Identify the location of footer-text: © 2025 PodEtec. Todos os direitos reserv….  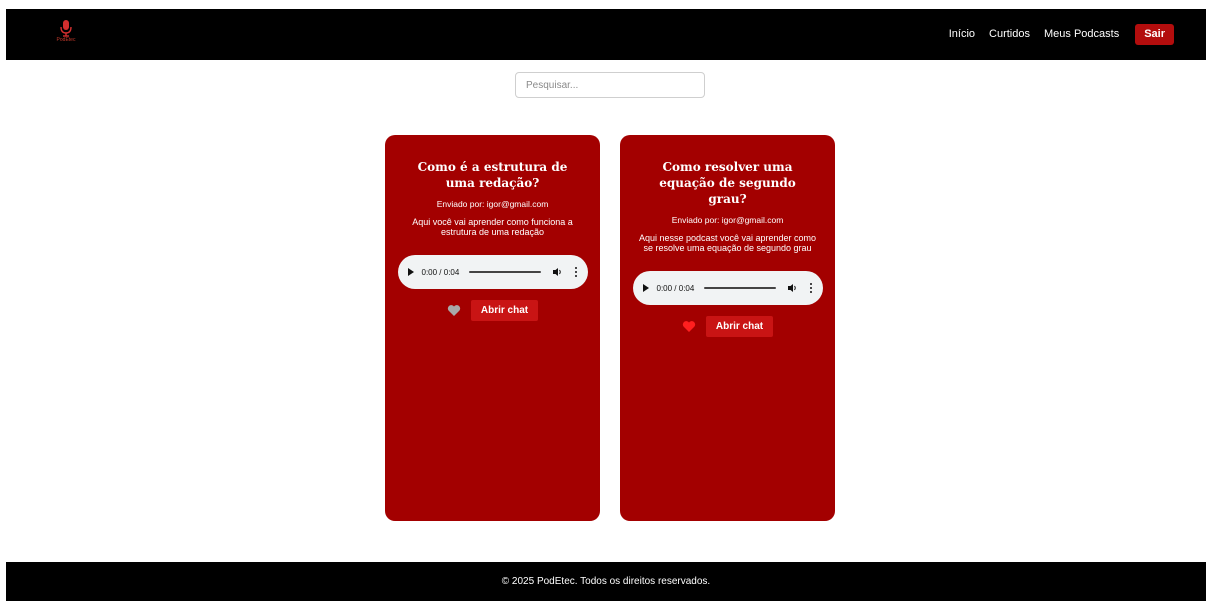
(606, 581).